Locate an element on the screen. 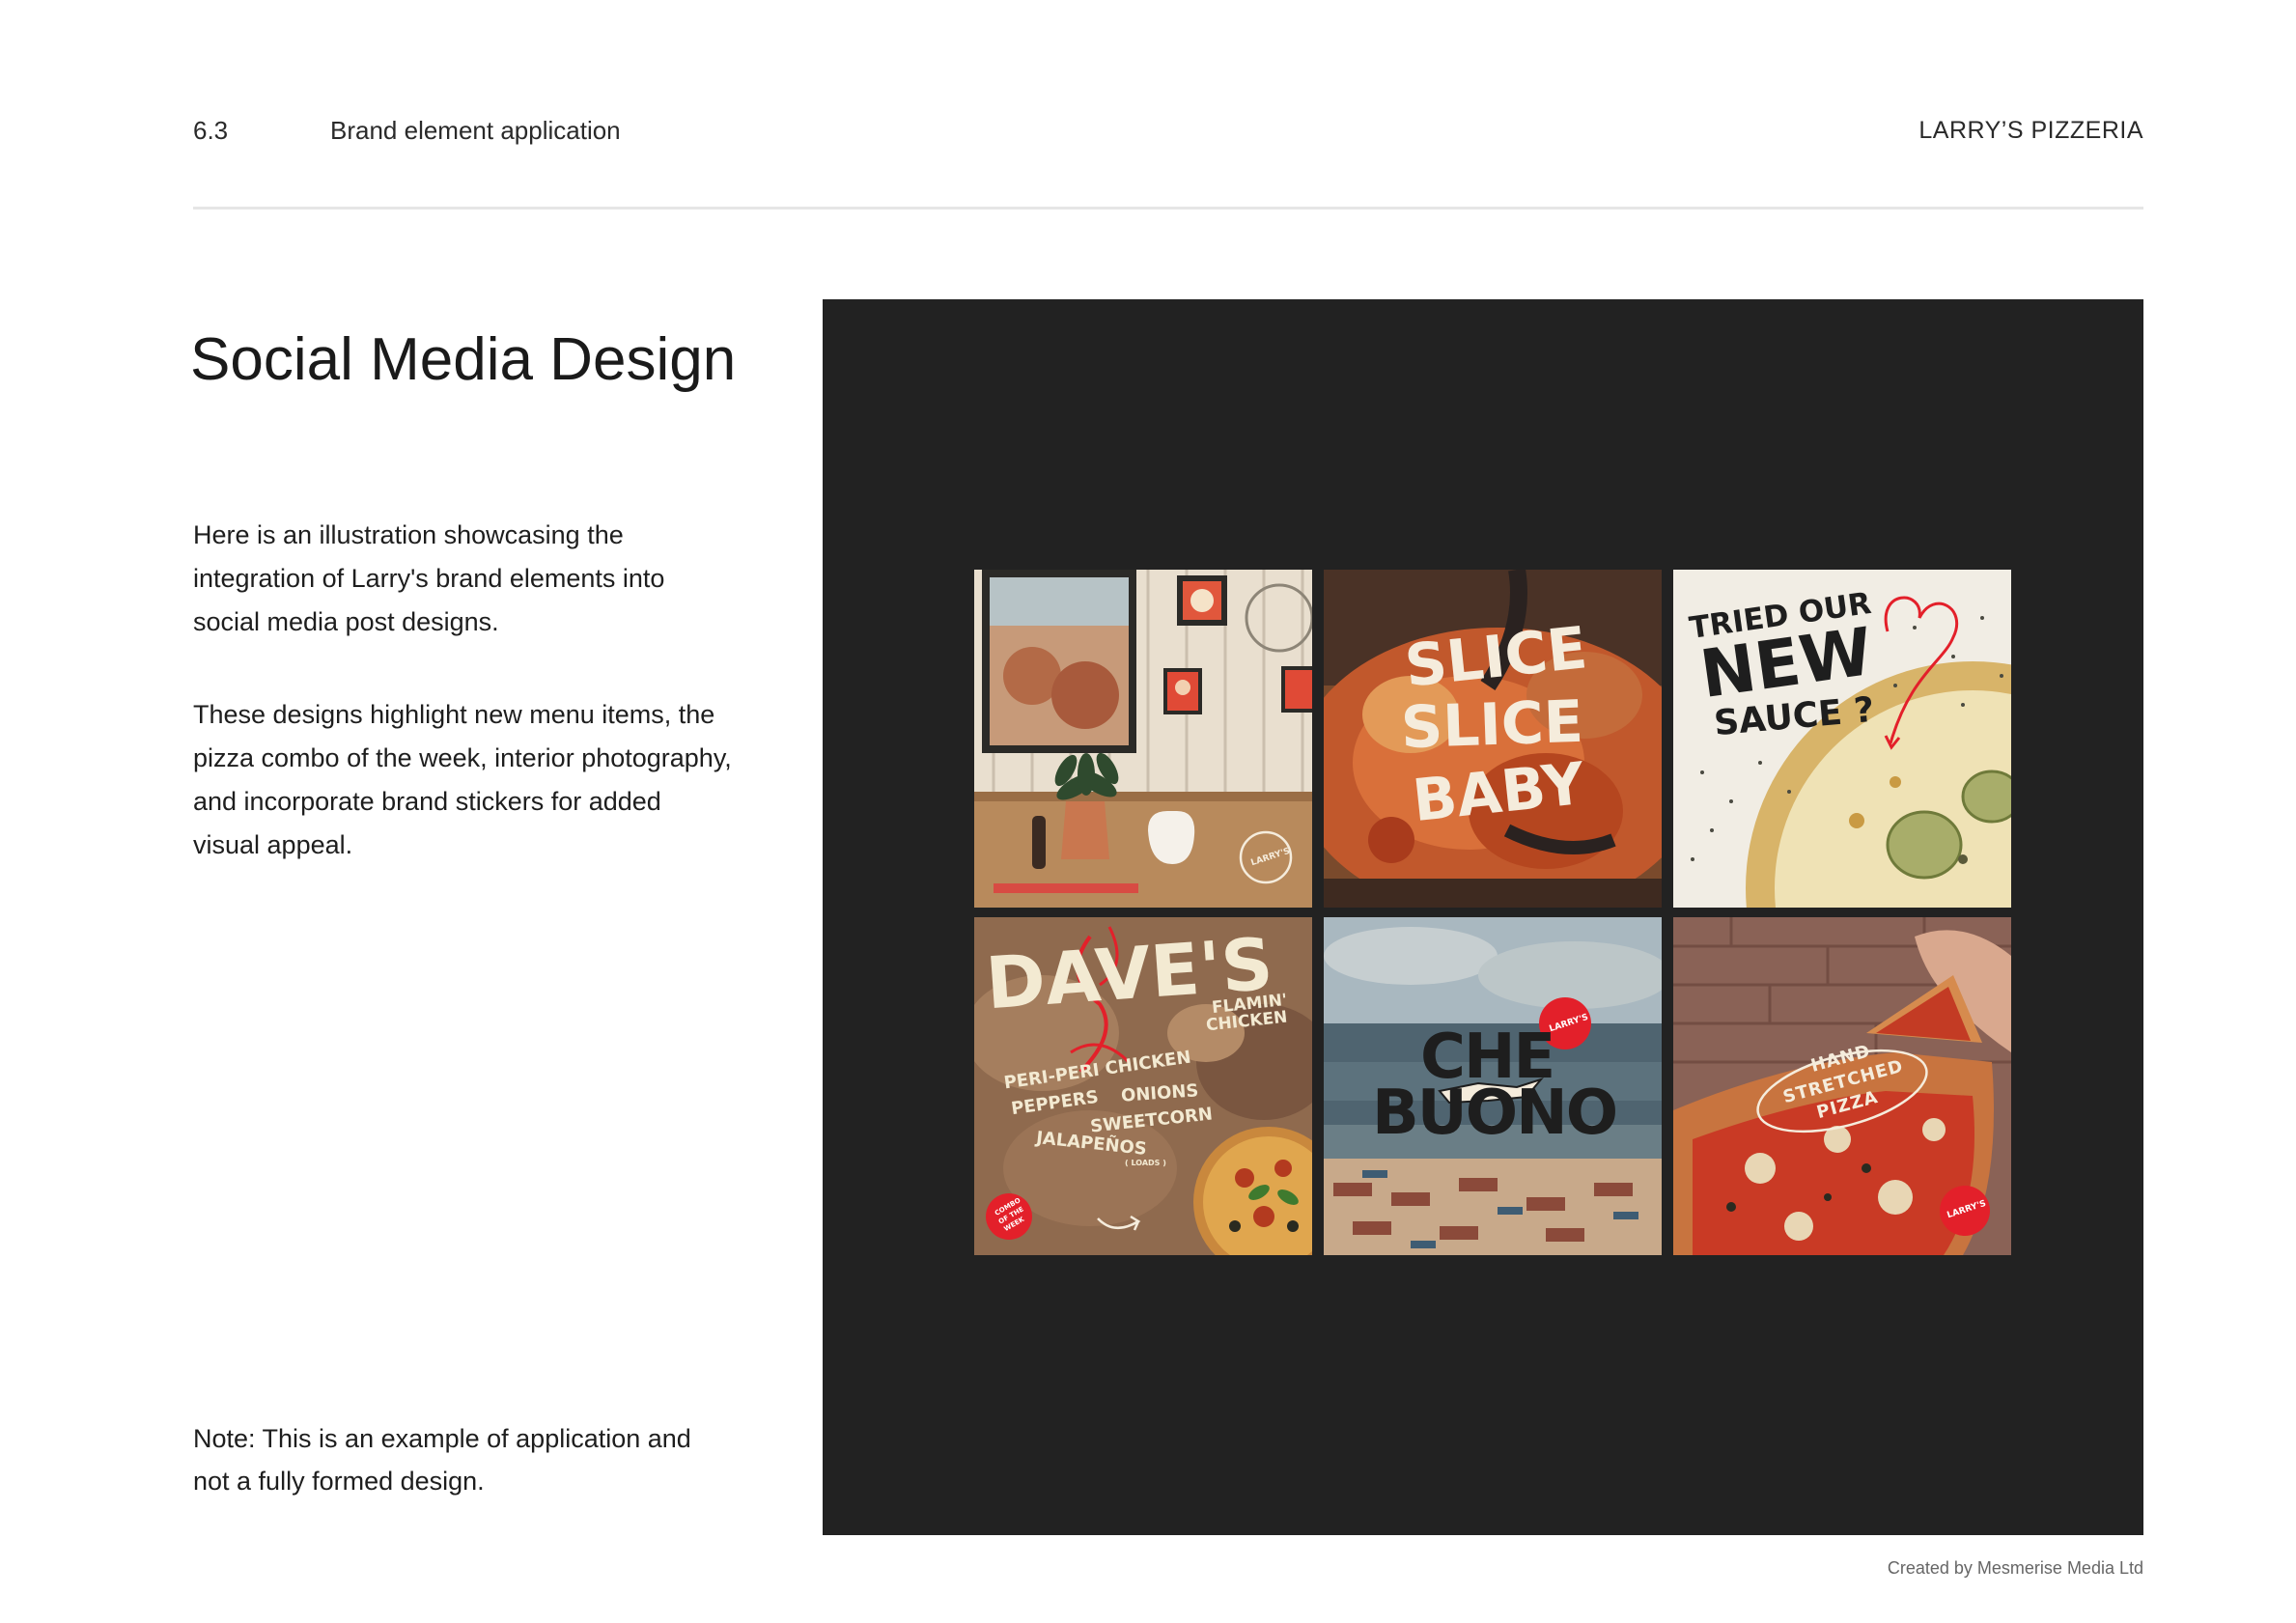  post-slice-slice-baby: SLICE SLICE BABY is located at coordinates (1493, 739).